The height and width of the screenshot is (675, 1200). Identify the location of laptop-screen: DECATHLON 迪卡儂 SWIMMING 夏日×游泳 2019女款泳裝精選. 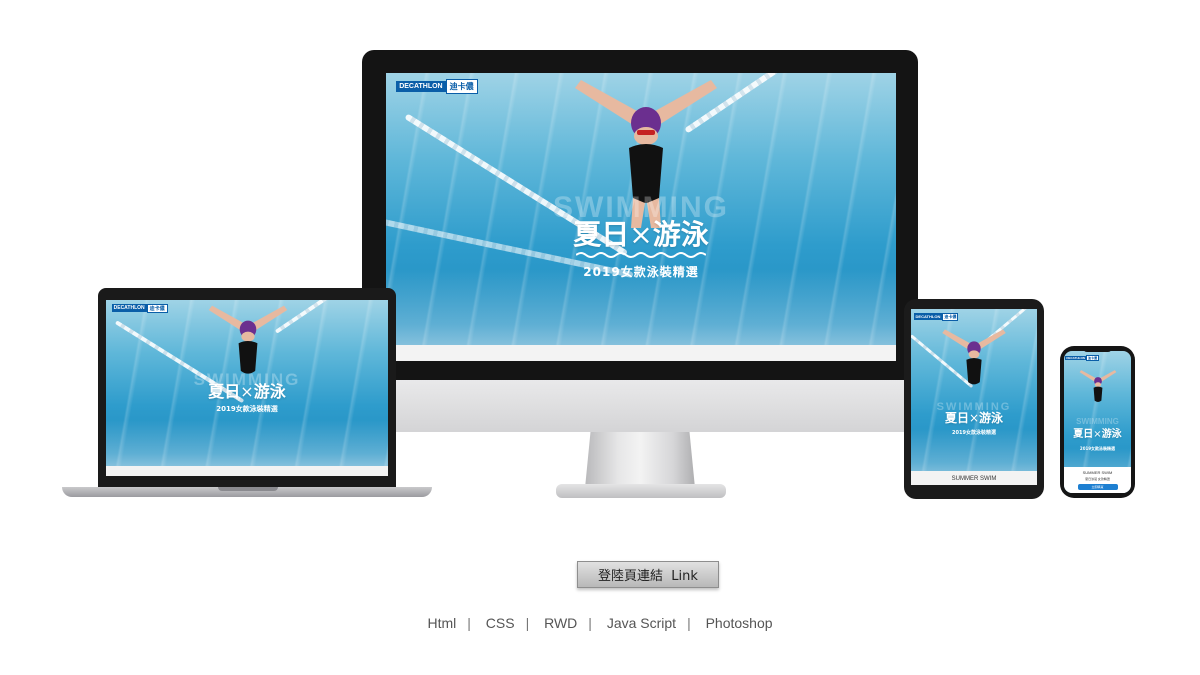
(247, 388).